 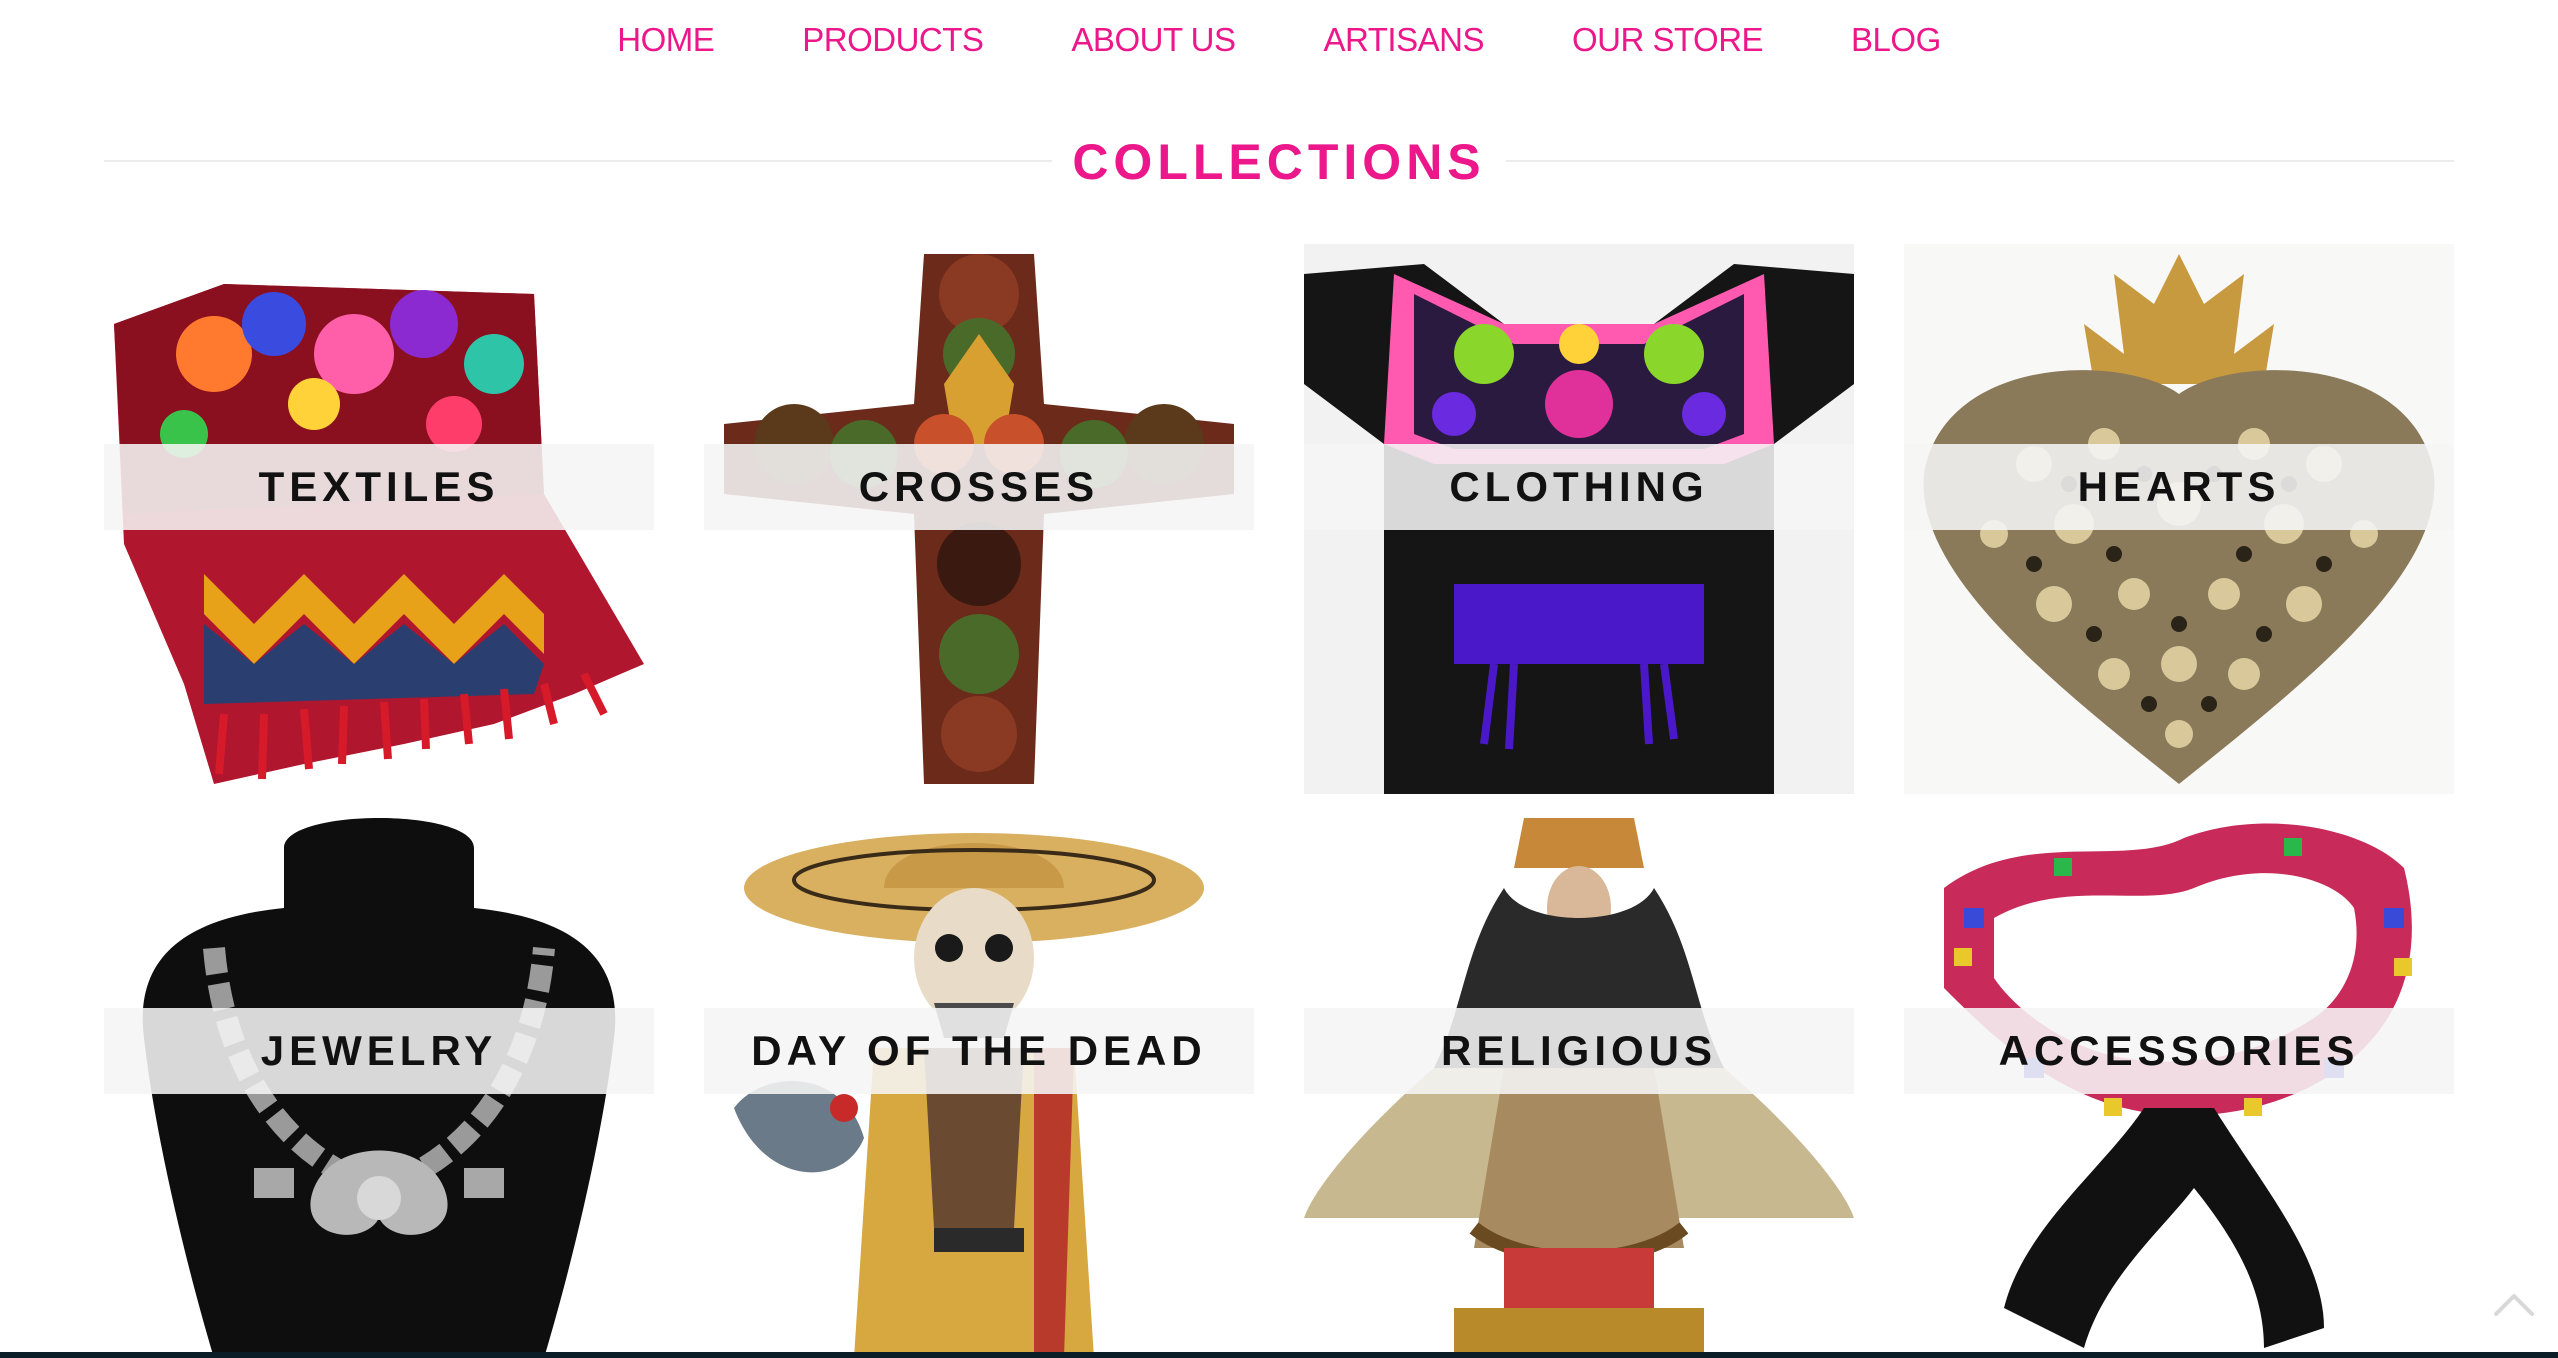 I want to click on bottom-edge-bar, so click(x=1279, y=1355).